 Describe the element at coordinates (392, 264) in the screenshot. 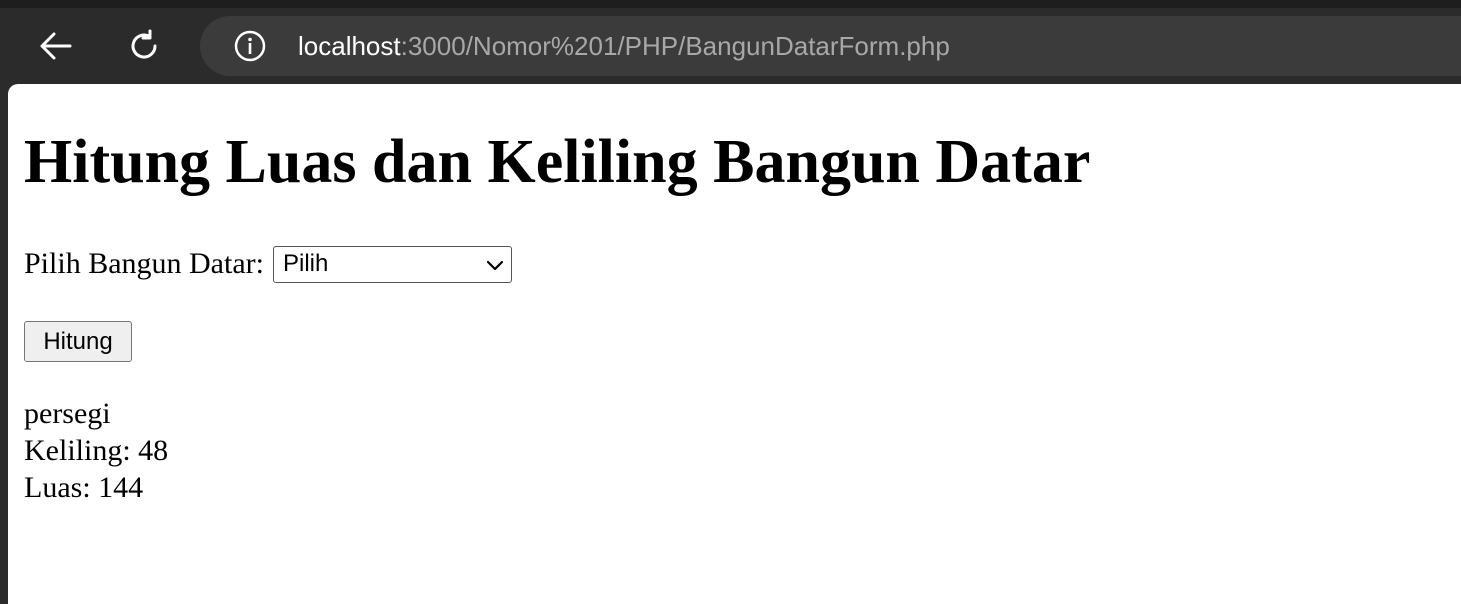

I see `shape-select: Pilih` at that location.